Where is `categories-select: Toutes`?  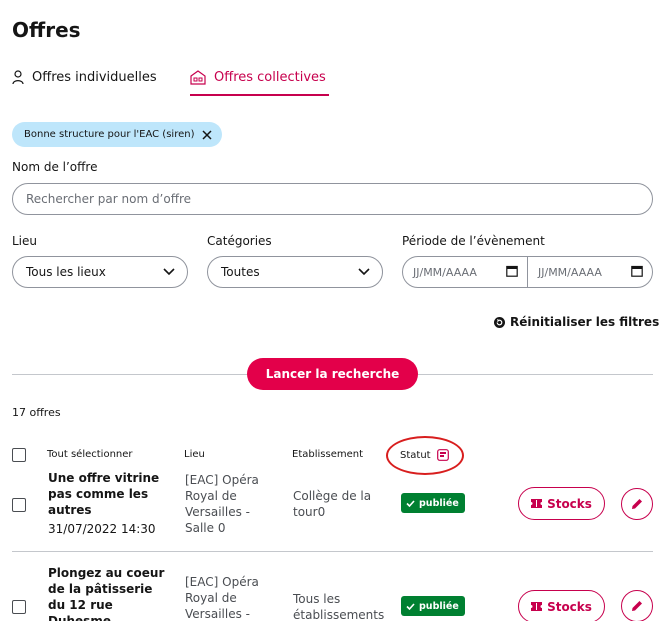
categories-select: Toutes is located at coordinates (295, 272).